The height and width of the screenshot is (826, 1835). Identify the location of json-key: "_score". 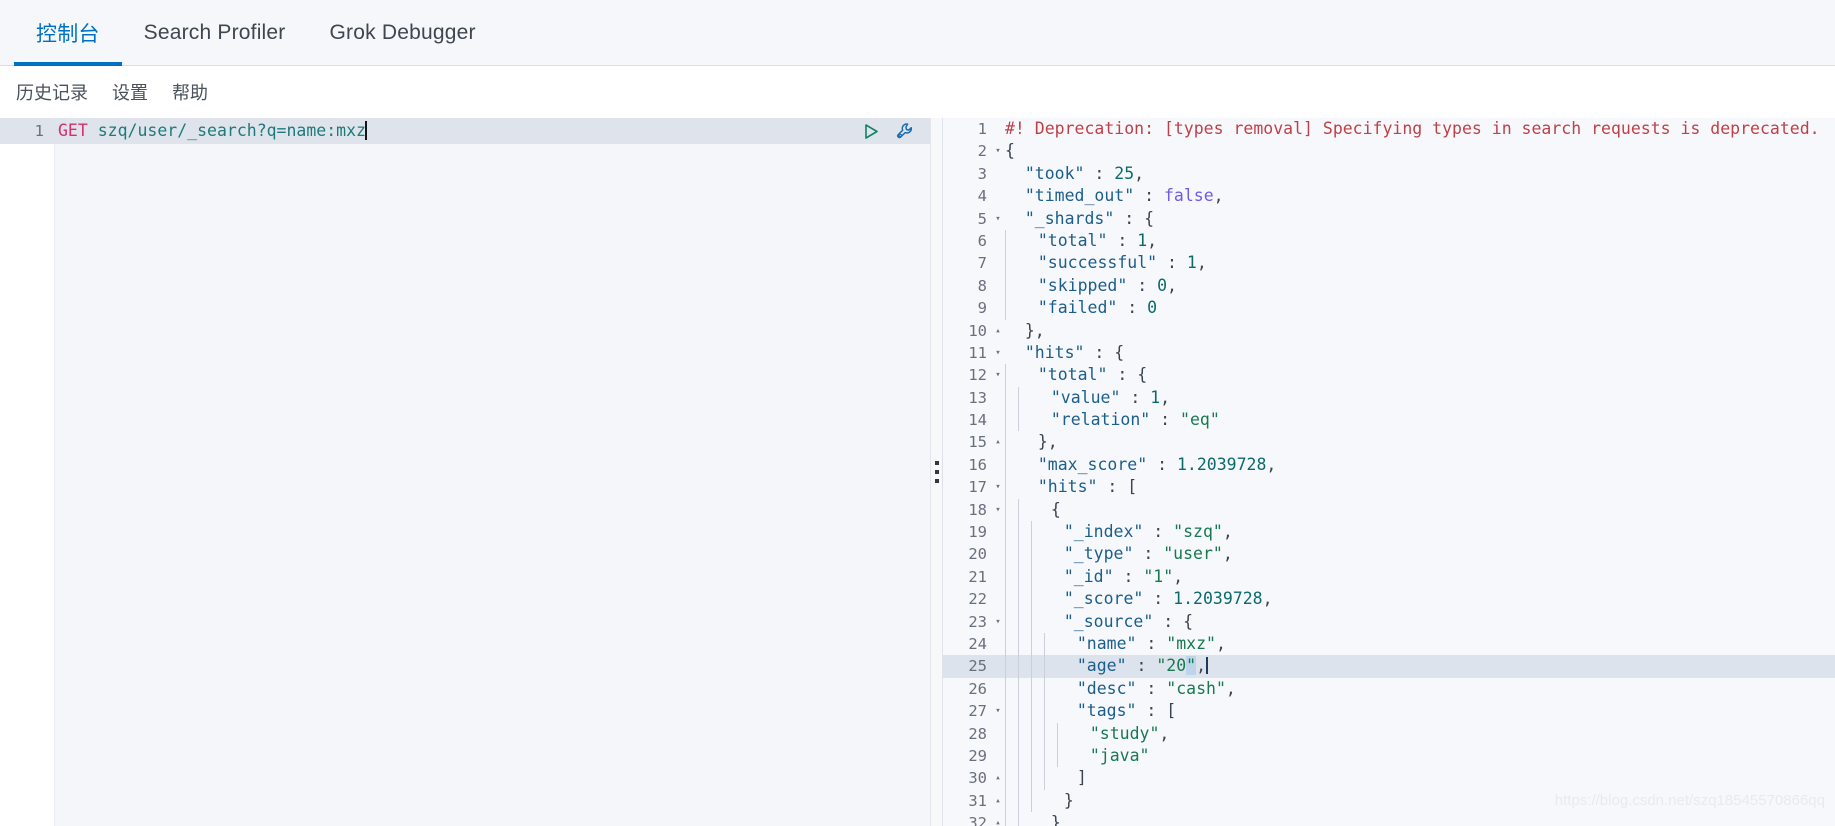
(1103, 599).